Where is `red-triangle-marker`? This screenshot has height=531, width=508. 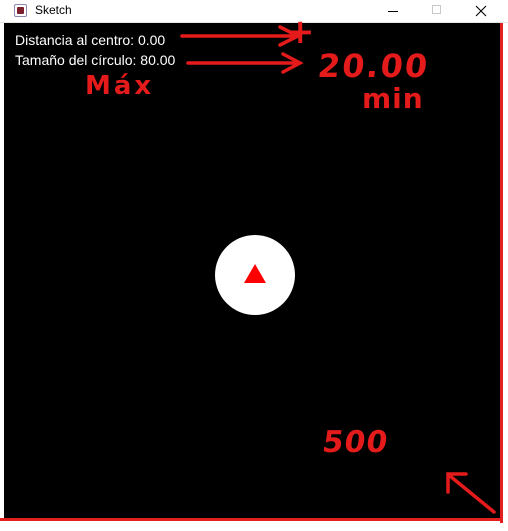
red-triangle-marker is located at coordinates (255, 273).